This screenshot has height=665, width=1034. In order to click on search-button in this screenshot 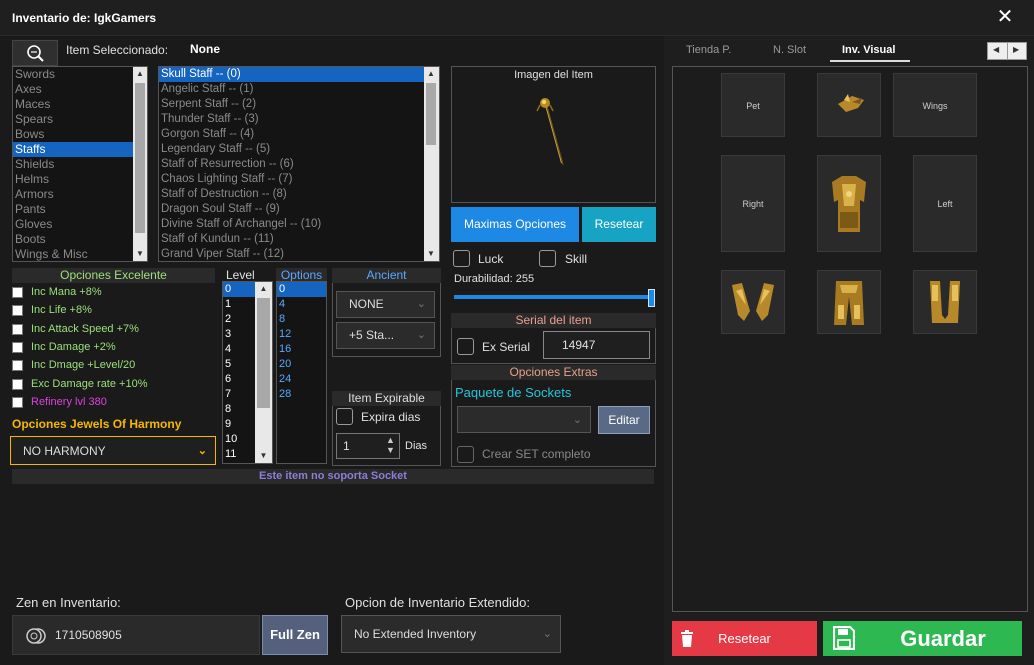, I will do `click(35, 53)`.